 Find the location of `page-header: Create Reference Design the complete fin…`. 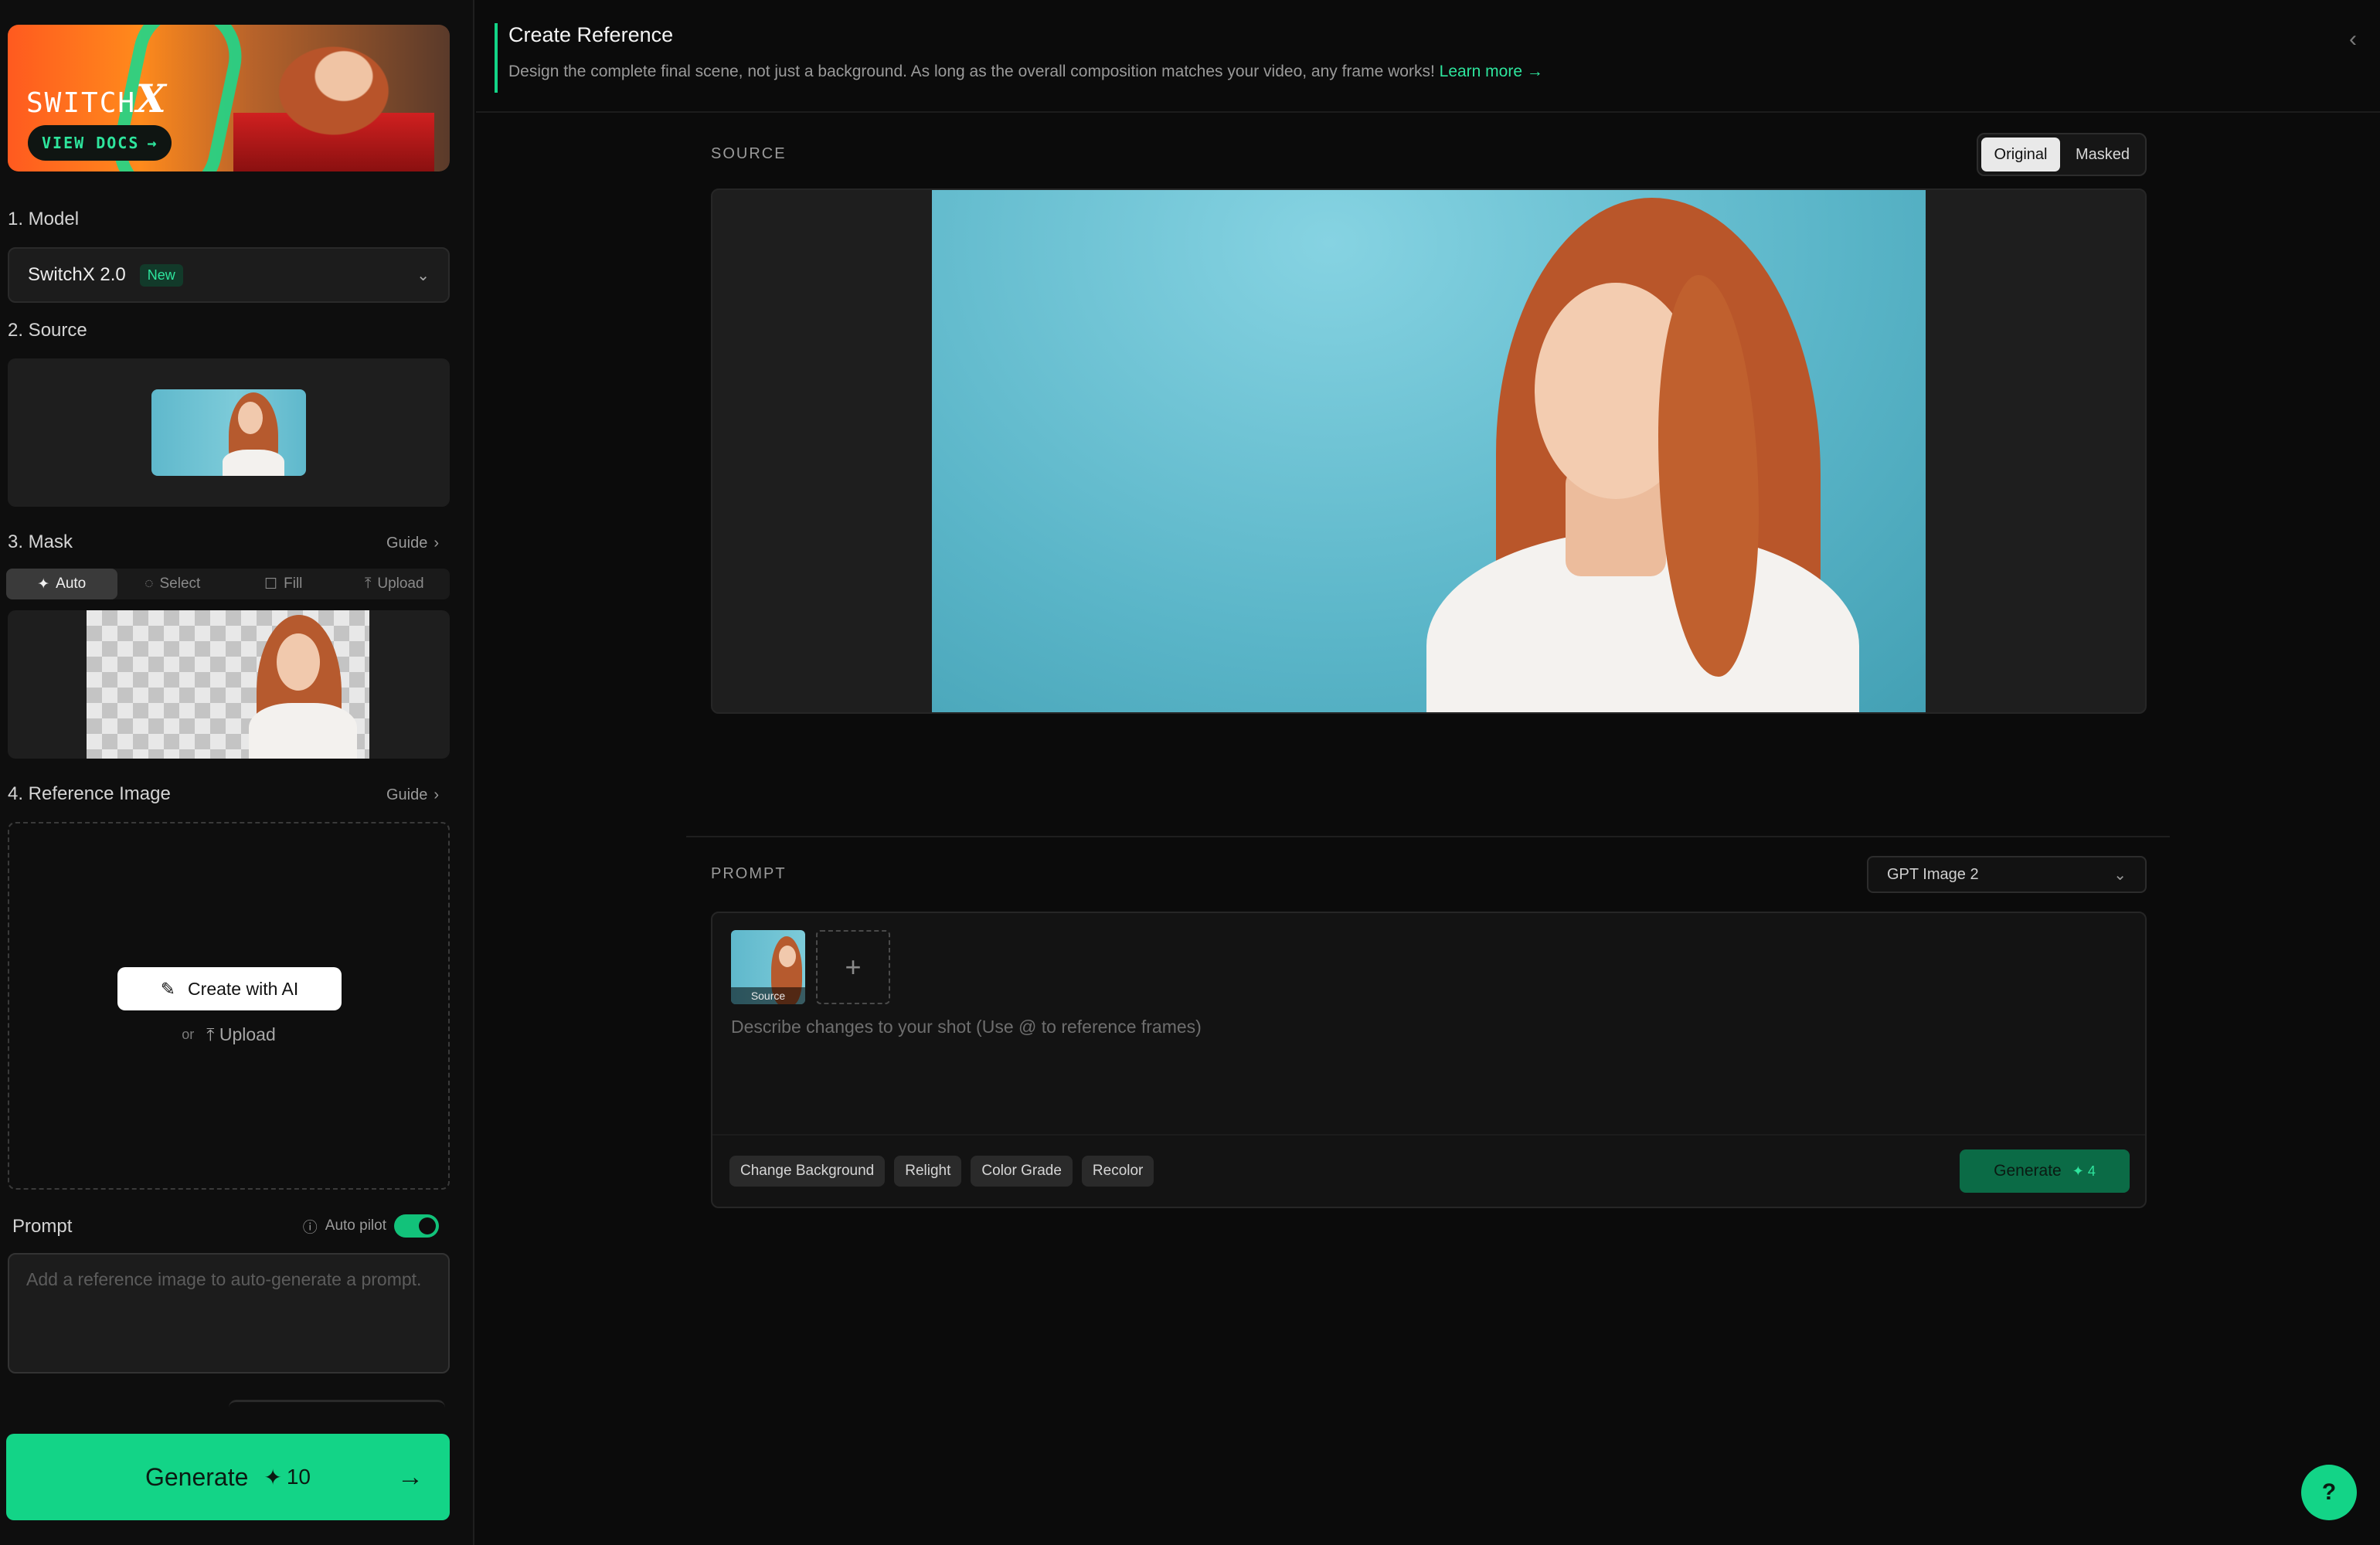

page-header: Create Reference Design the complete fin… is located at coordinates (1019, 58).